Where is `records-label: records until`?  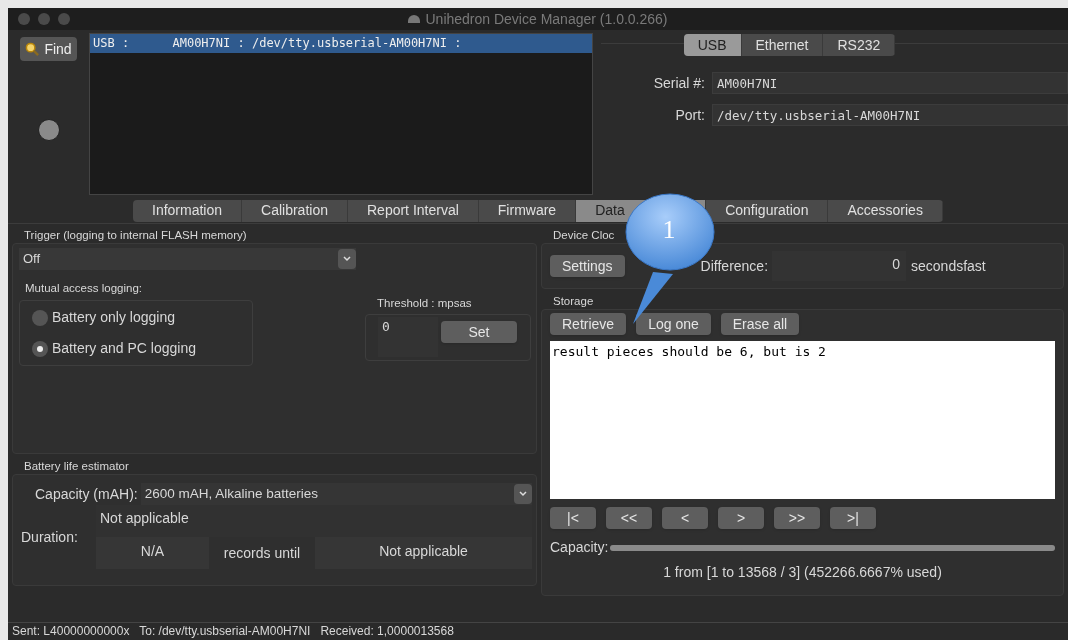 records-label: records until is located at coordinates (262, 553).